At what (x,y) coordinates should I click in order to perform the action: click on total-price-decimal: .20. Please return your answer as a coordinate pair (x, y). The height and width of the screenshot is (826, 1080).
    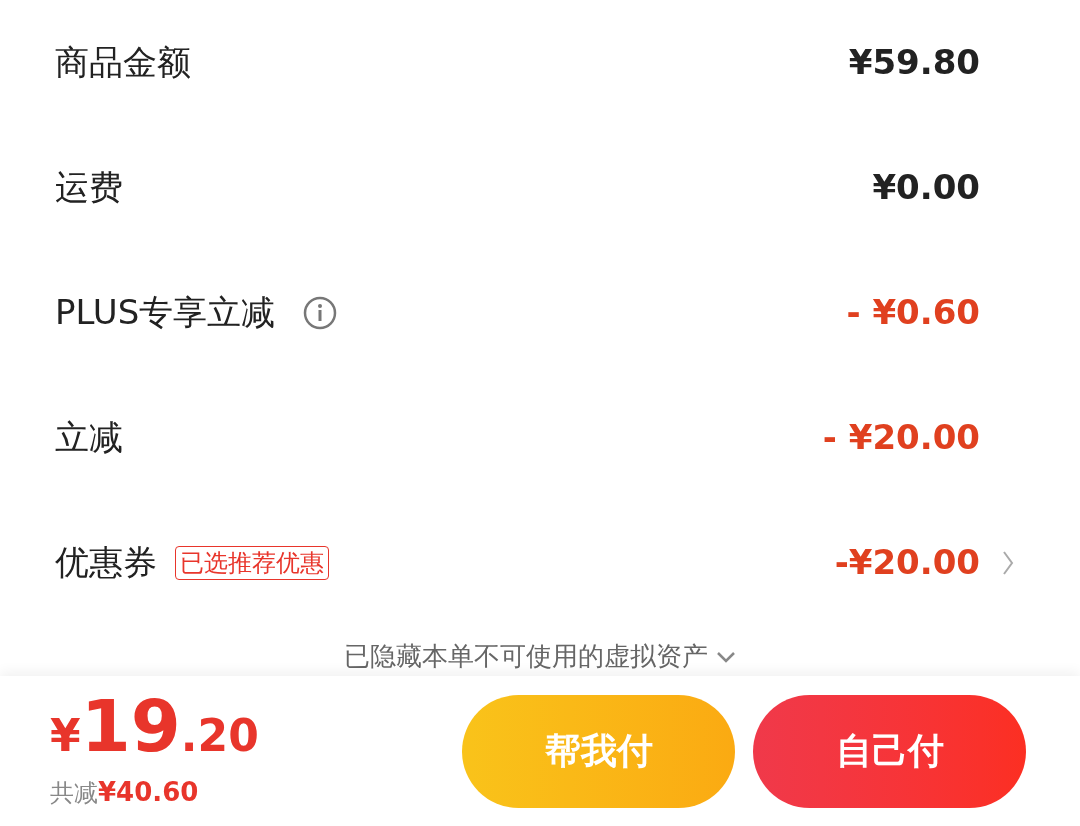
    Looking at the image, I should click on (219, 736).